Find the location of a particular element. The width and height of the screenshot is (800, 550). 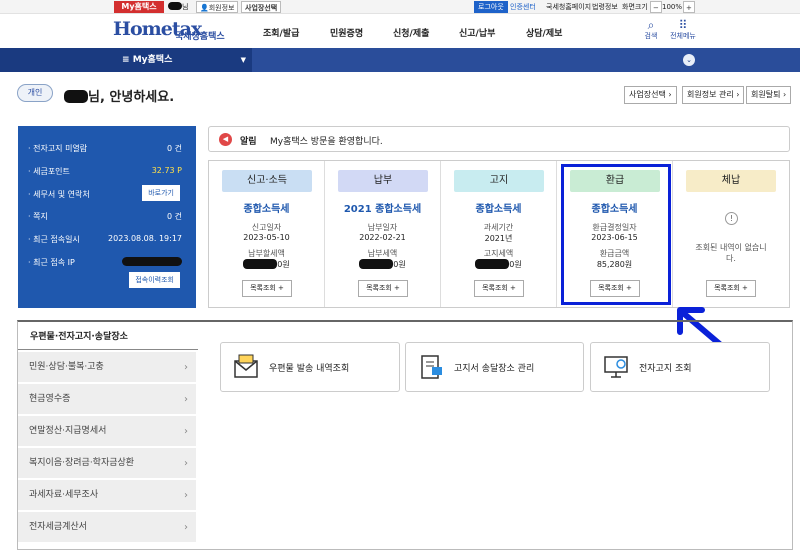

side-menu-item: 복지이음·장려금·학자금상환 › is located at coordinates (107, 463).